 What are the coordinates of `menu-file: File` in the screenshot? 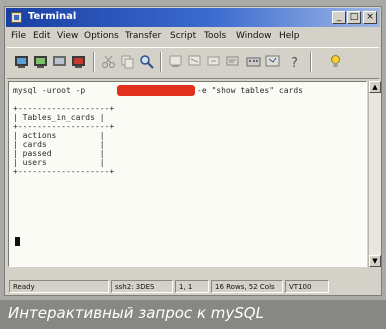 It's located at (18, 36).